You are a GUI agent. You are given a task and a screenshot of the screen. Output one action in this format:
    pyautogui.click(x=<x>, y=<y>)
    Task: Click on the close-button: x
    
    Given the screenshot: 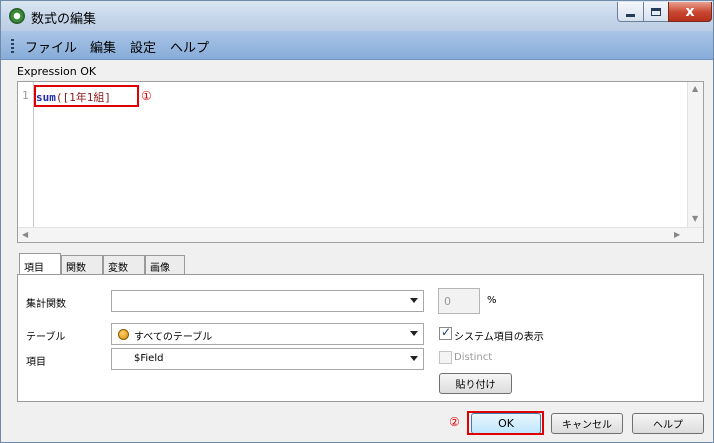 What is the action you would take?
    pyautogui.click(x=690, y=12)
    